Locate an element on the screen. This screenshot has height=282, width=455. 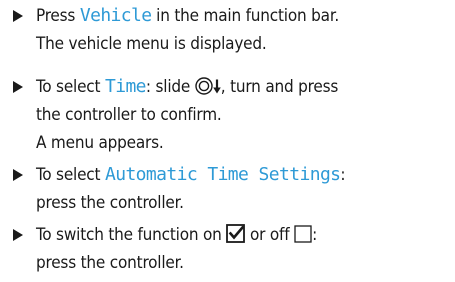
step-2-text: To select is located at coordinates (70, 87).